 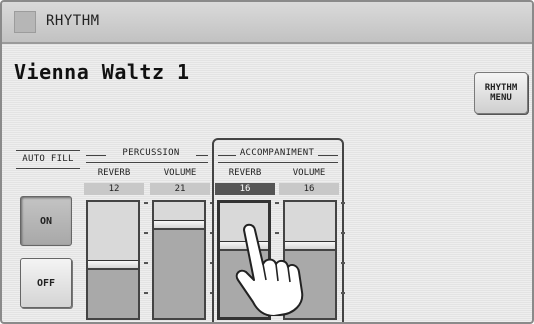 What do you see at coordinates (227, 155) in the screenshot?
I see `accompaniment-rule-left` at bounding box center [227, 155].